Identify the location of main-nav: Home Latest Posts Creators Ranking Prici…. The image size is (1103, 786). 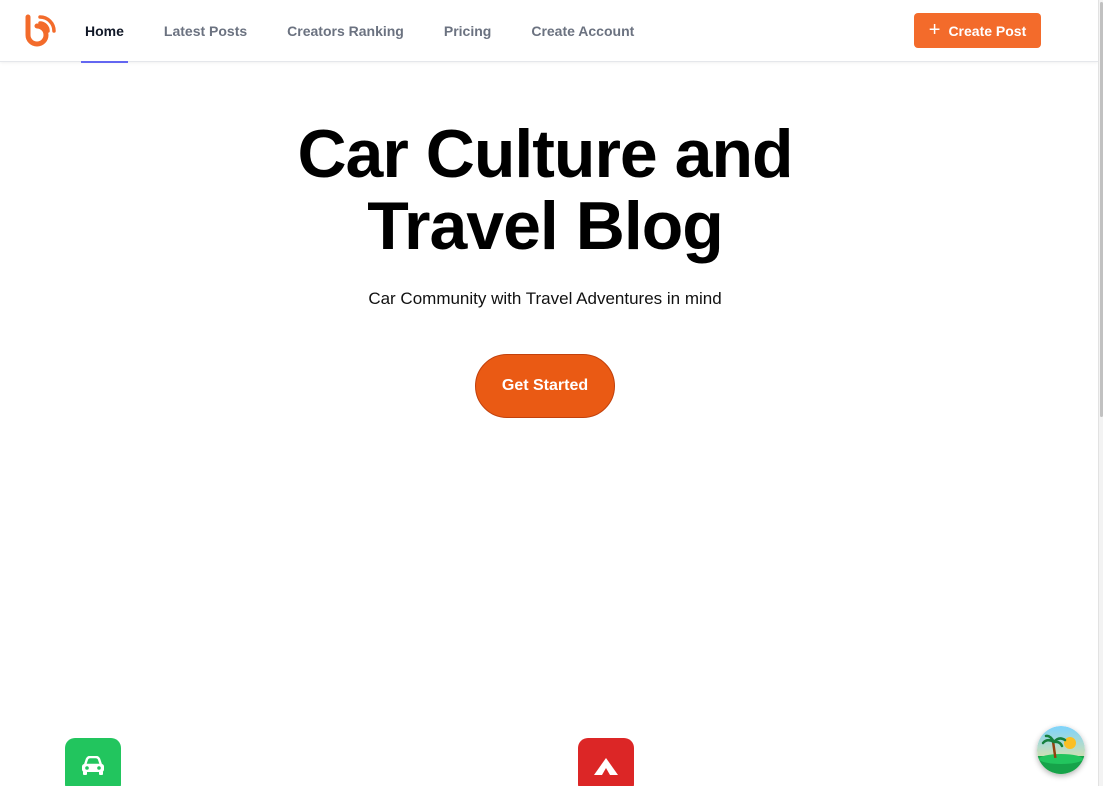
(375, 31).